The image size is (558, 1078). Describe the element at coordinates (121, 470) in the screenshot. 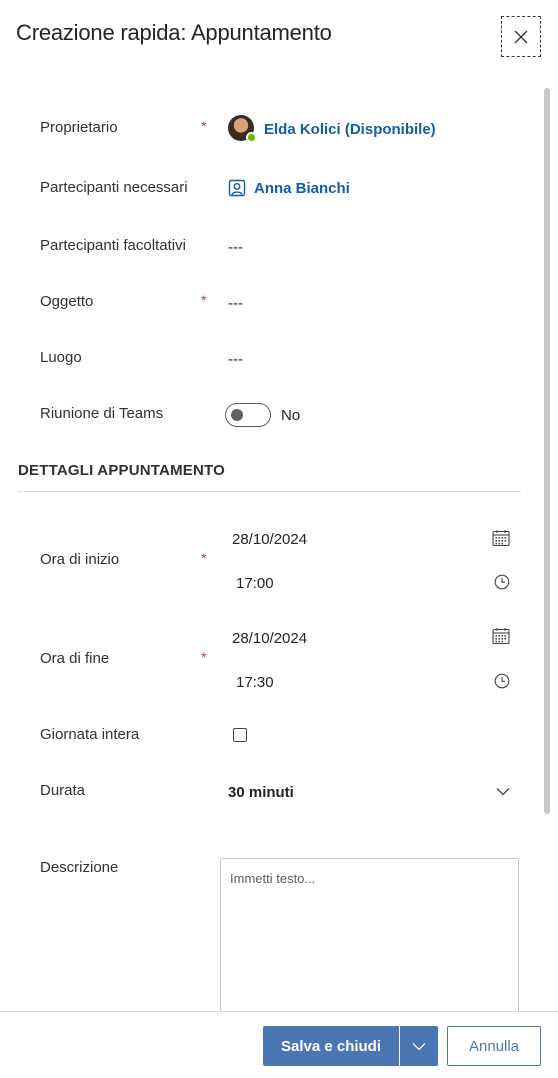

I see `section-title-details: DETTAGLI APPUNTAMENTO` at that location.